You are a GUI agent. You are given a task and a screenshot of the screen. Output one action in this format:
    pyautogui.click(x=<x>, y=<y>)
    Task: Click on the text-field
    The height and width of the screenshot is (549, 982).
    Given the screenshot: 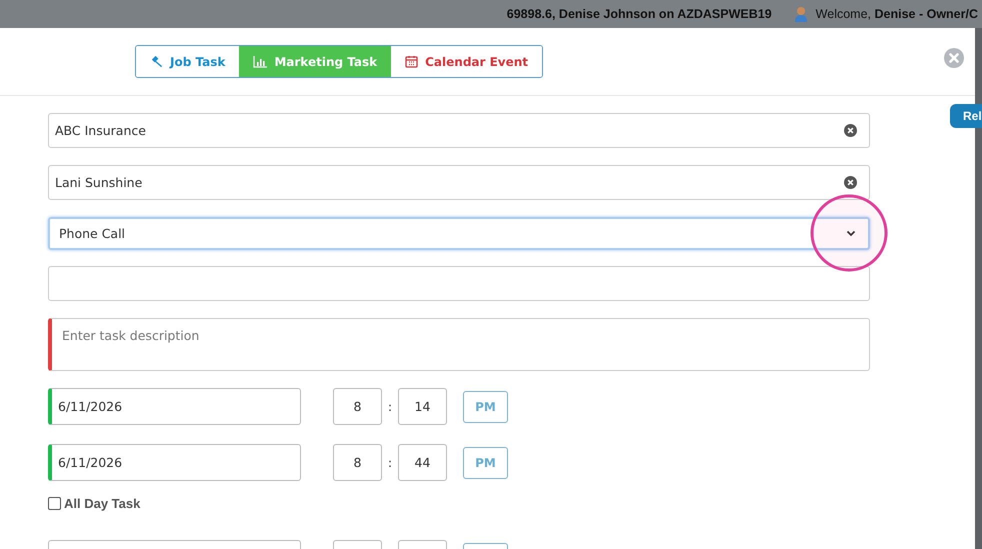 What is the action you would take?
    pyautogui.click(x=459, y=283)
    